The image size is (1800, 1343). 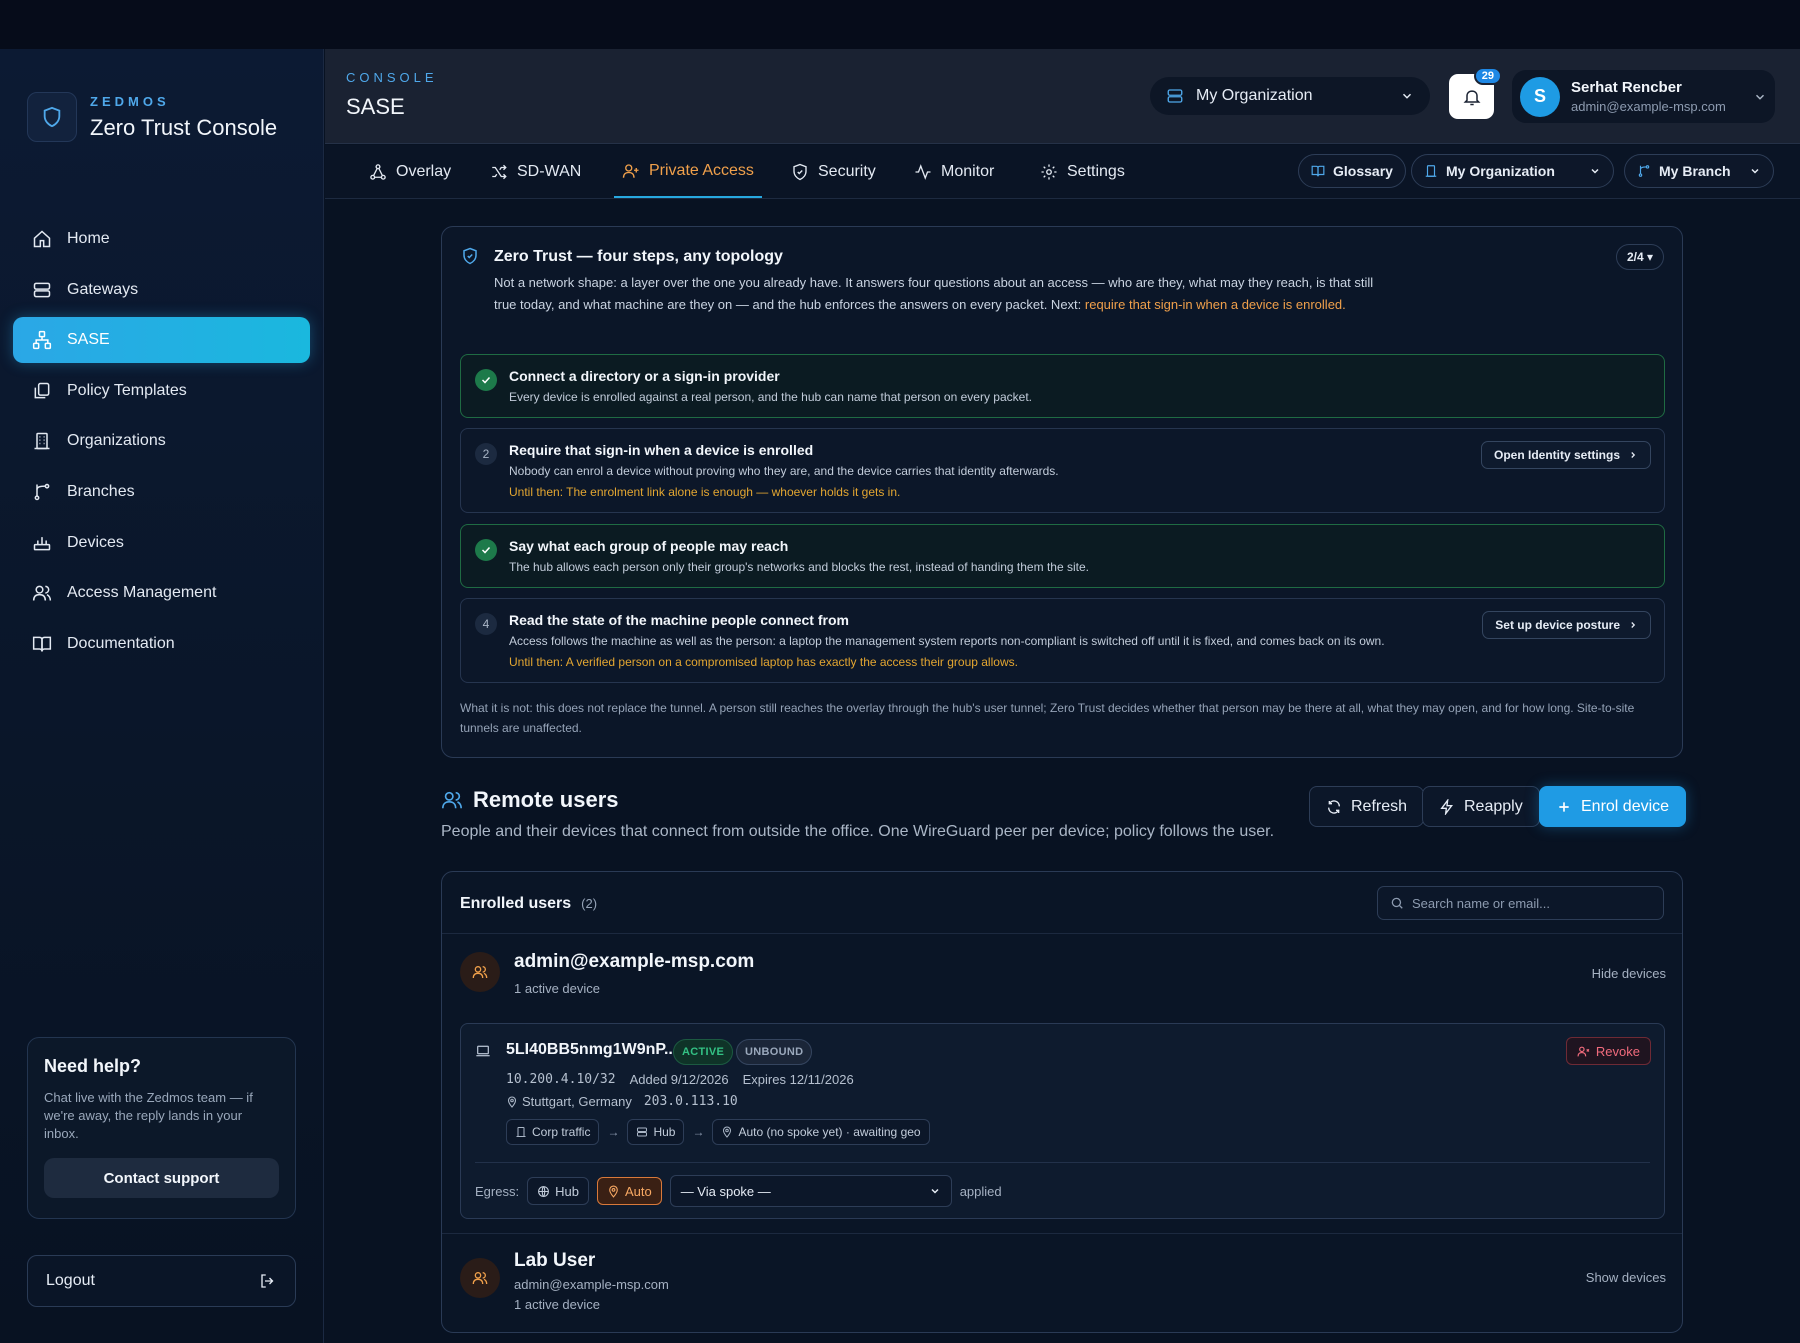 I want to click on tab-sd-wan: SD-WAN, so click(x=535, y=171).